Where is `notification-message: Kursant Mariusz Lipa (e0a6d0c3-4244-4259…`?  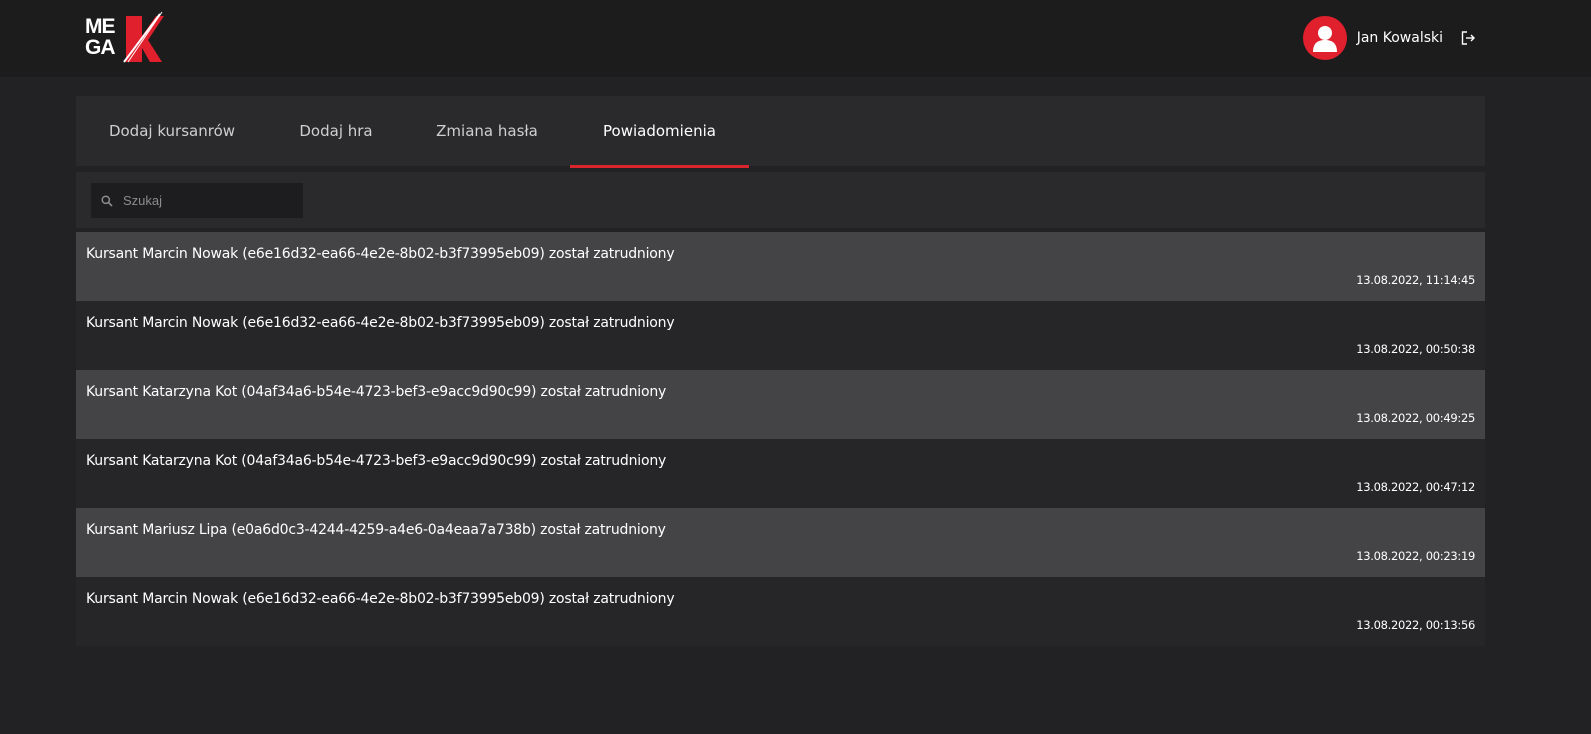
notification-message: Kursant Mariusz Lipa (e0a6d0c3-4244-4259… is located at coordinates (376, 530).